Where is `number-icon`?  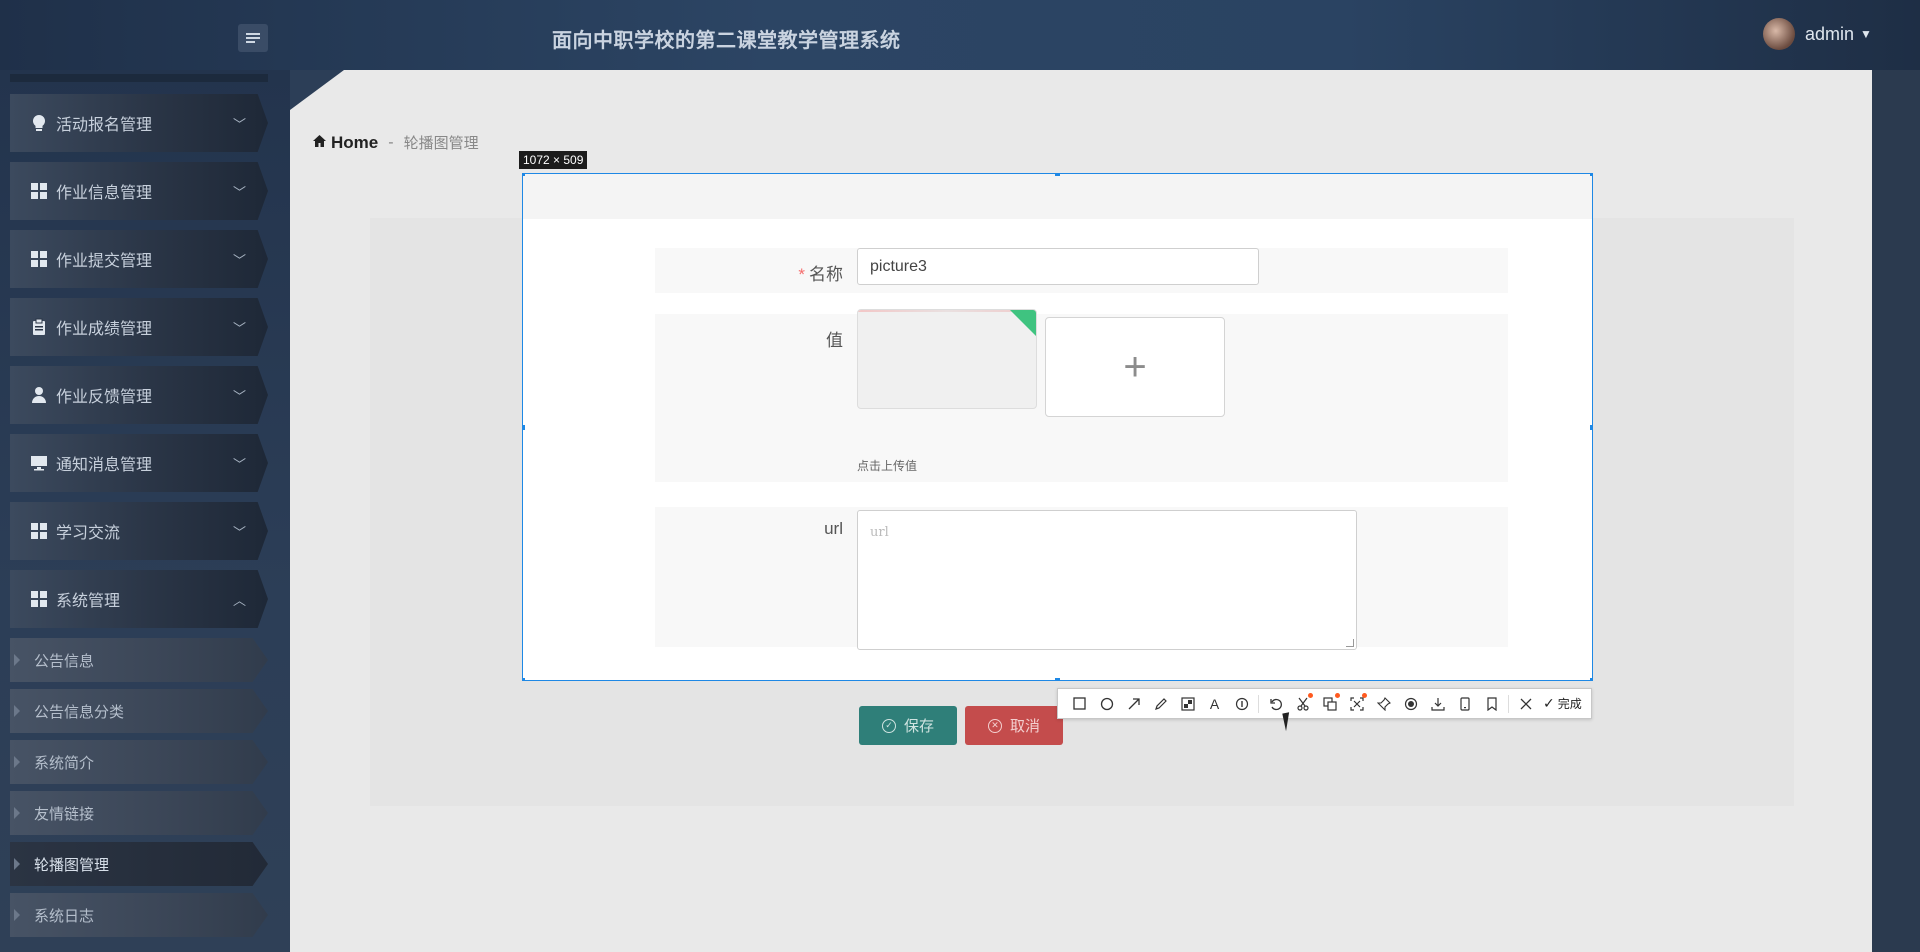
number-icon is located at coordinates (1241, 703).